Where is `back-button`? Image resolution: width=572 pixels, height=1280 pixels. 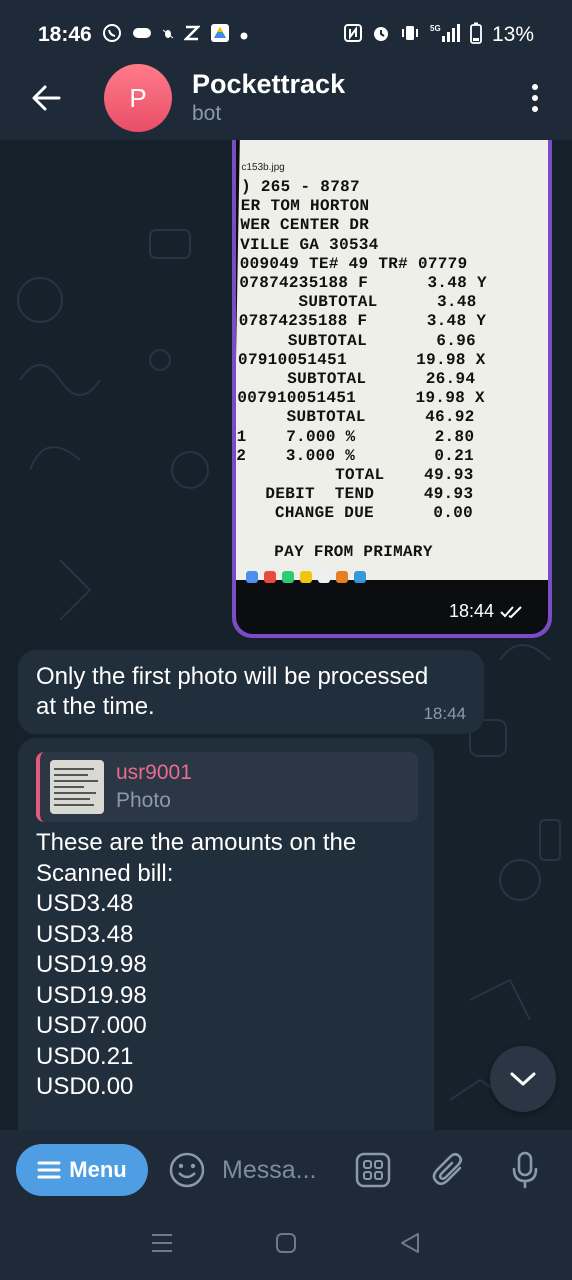
back-button is located at coordinates (46, 98).